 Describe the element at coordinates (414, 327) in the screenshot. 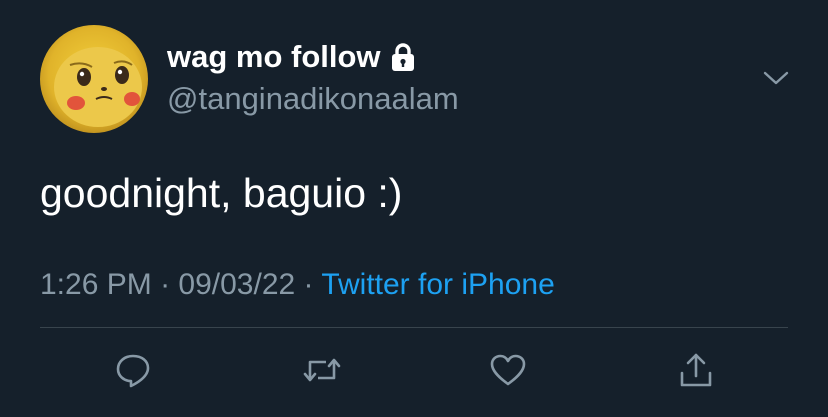

I see `divider` at that location.